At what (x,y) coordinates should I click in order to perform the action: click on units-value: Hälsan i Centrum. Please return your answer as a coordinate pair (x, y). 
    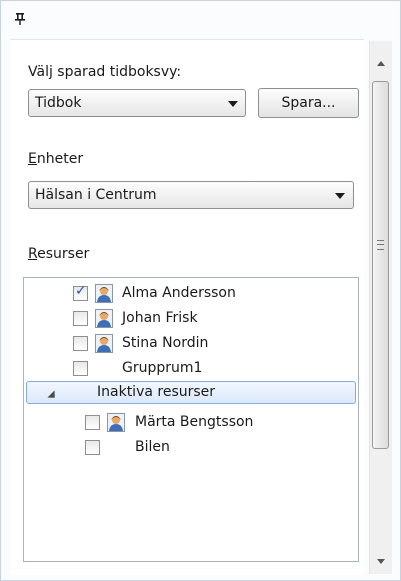
    Looking at the image, I should click on (96, 195).